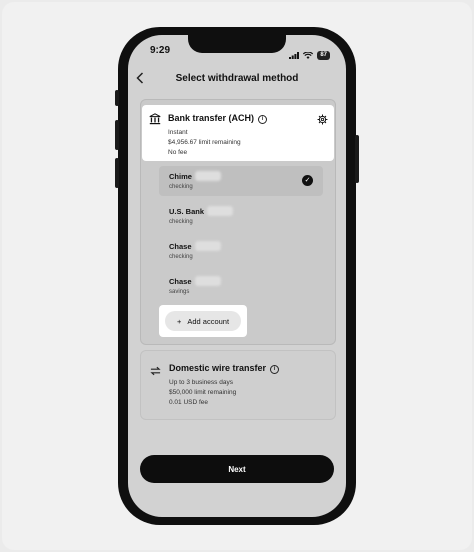 This screenshot has height=552, width=474. Describe the element at coordinates (294, 55) in the screenshot. I see `signal-icon` at that location.